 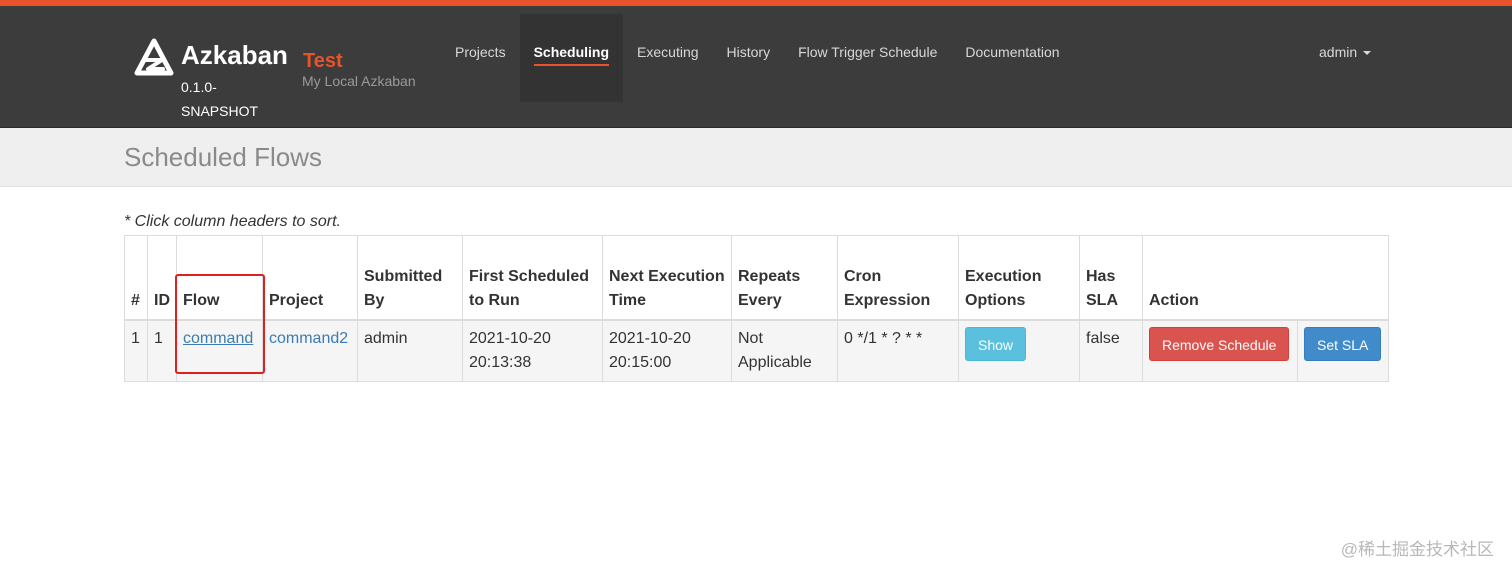 I want to click on environment-name: Test, so click(x=323, y=61).